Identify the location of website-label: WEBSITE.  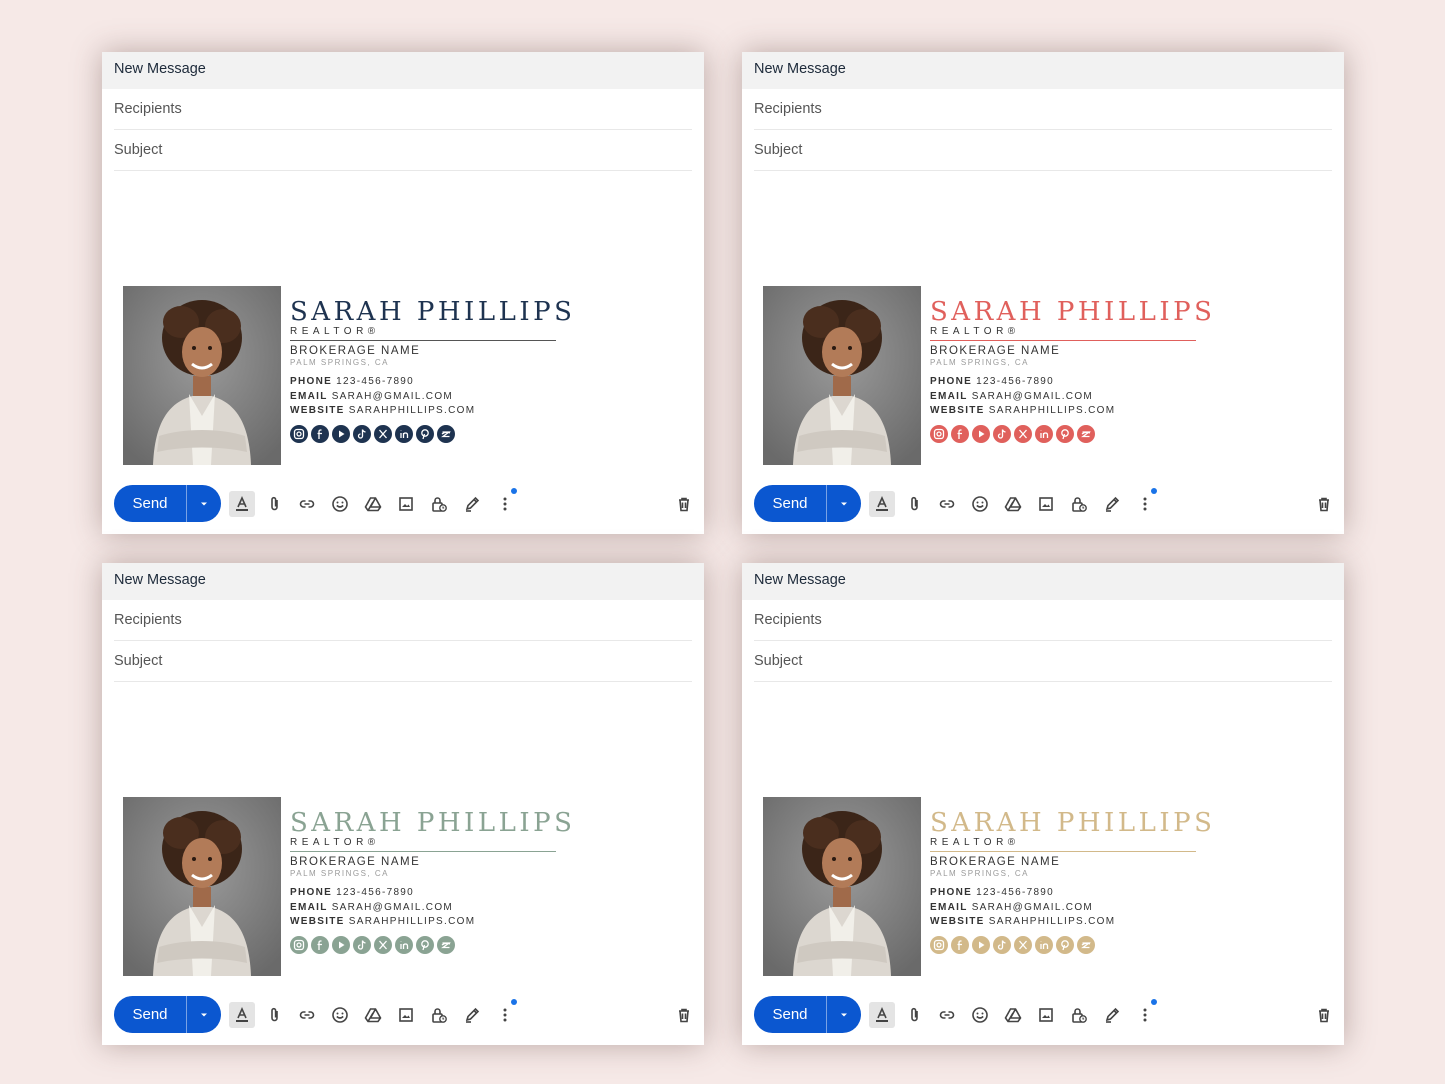
(957, 921).